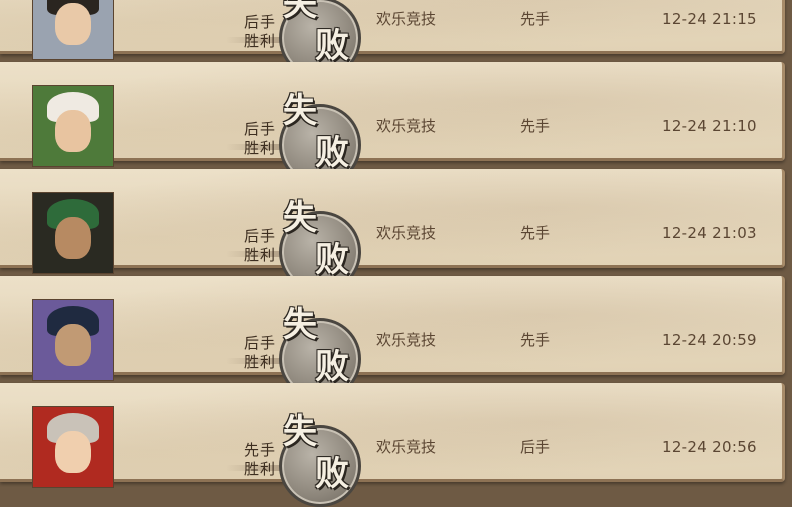  I want to click on match-time: 12-24 20:59, so click(709, 340).